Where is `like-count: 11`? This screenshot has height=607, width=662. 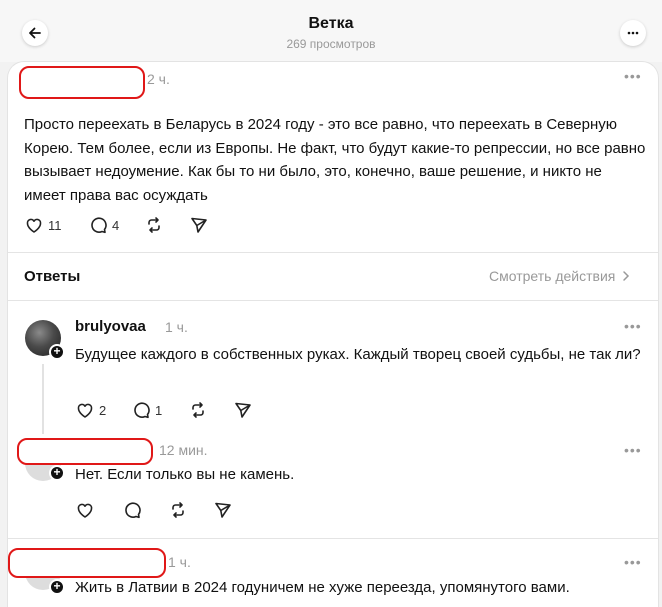
like-count: 11 is located at coordinates (55, 225).